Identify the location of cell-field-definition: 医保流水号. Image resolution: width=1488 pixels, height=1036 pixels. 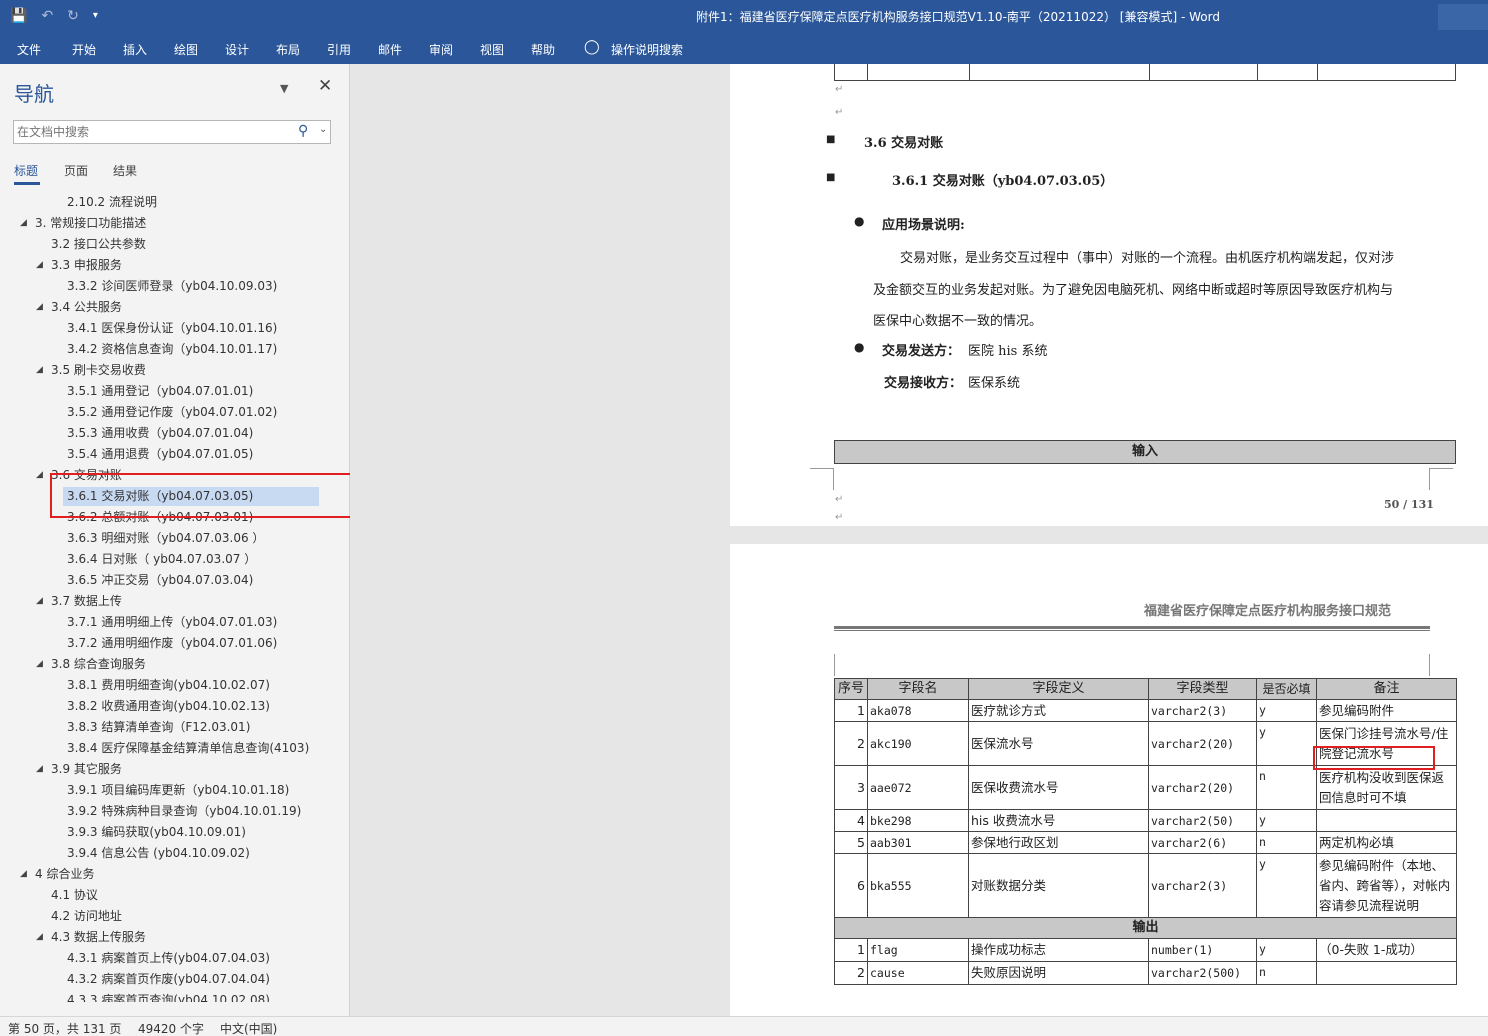
(1058, 743).